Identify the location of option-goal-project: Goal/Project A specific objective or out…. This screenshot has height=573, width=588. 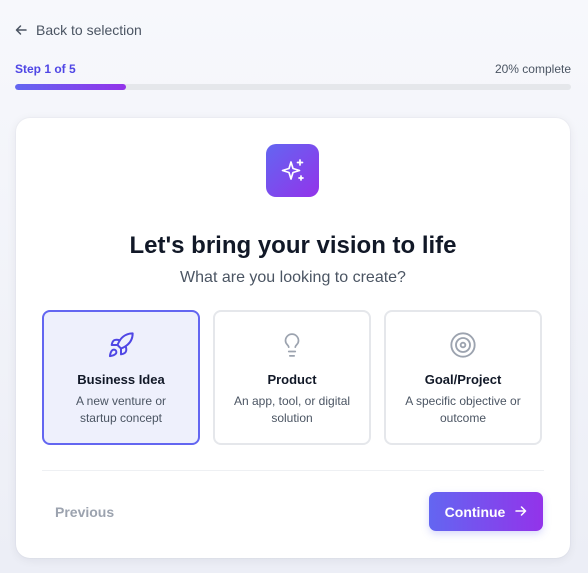
(463, 377).